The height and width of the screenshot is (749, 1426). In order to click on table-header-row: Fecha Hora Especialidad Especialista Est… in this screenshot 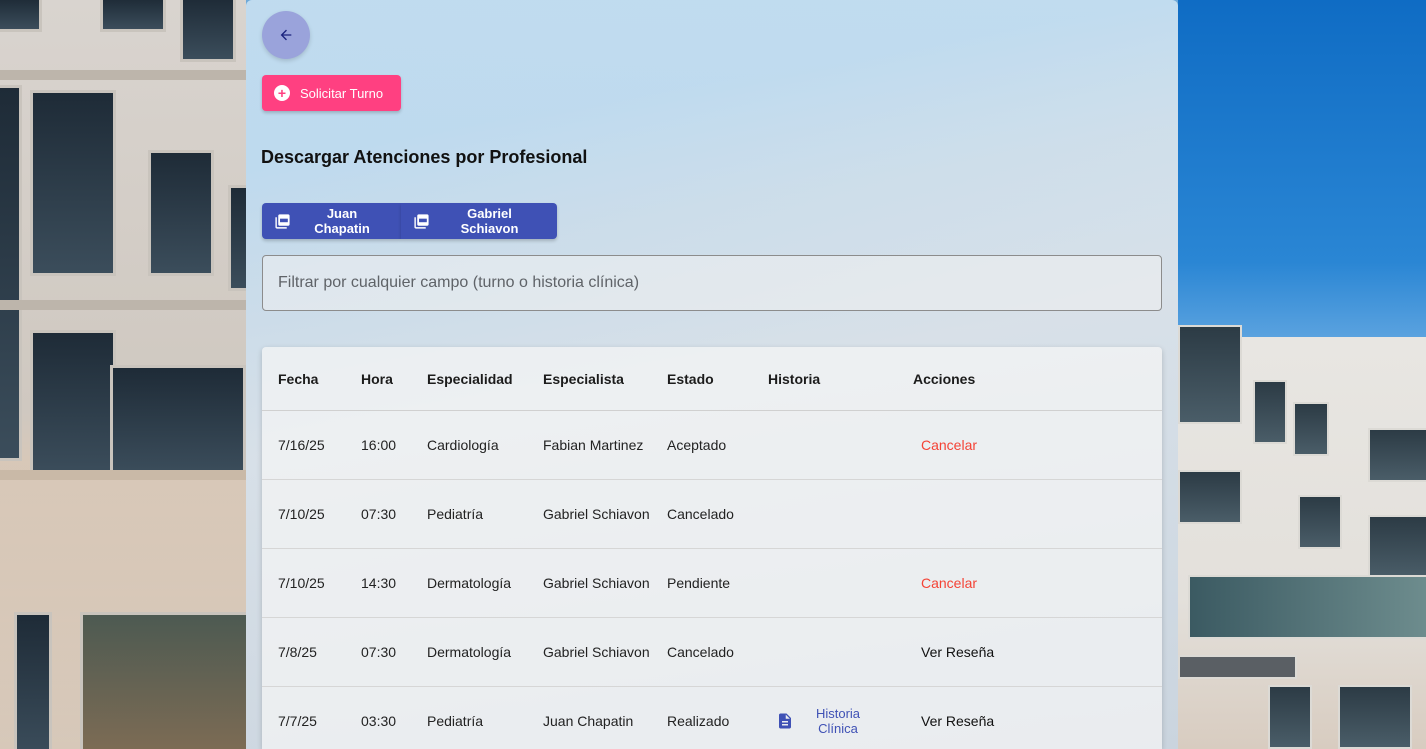, I will do `click(712, 379)`.